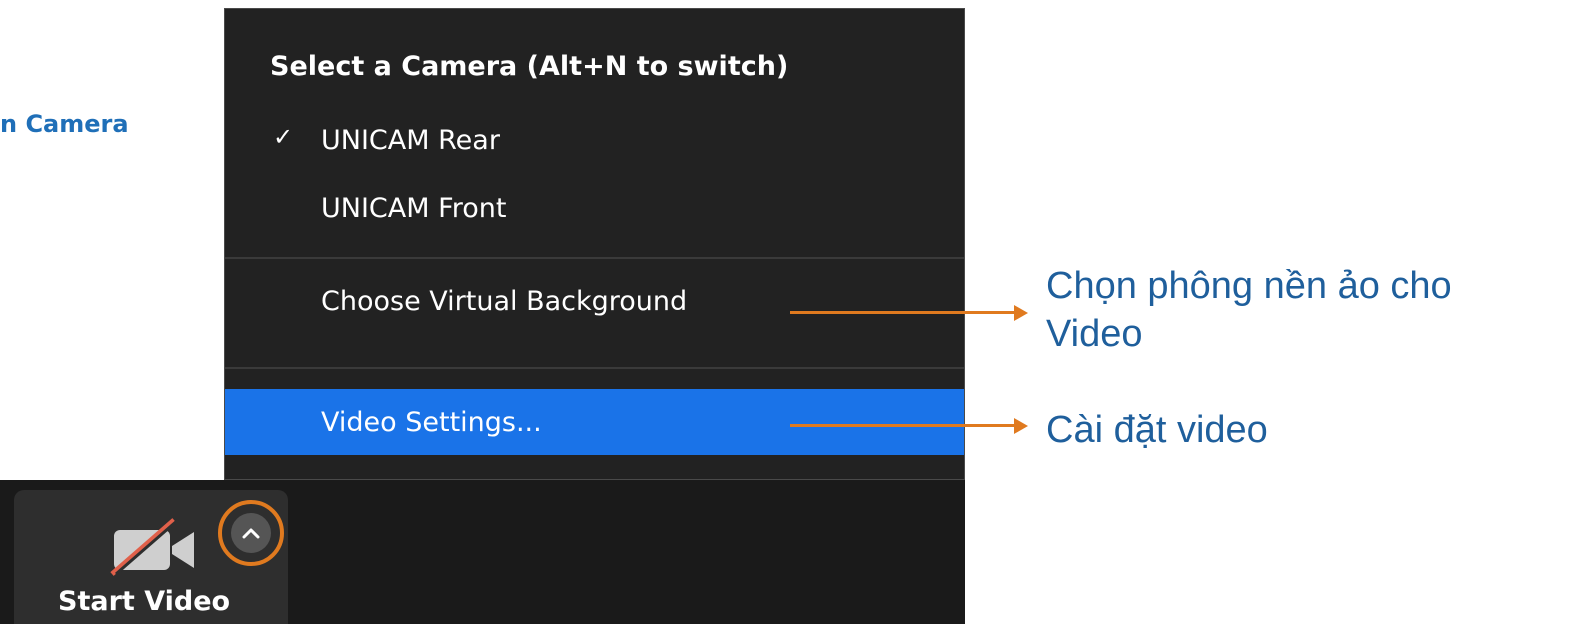  Describe the element at coordinates (594, 368) in the screenshot. I see `menu-divider` at that location.